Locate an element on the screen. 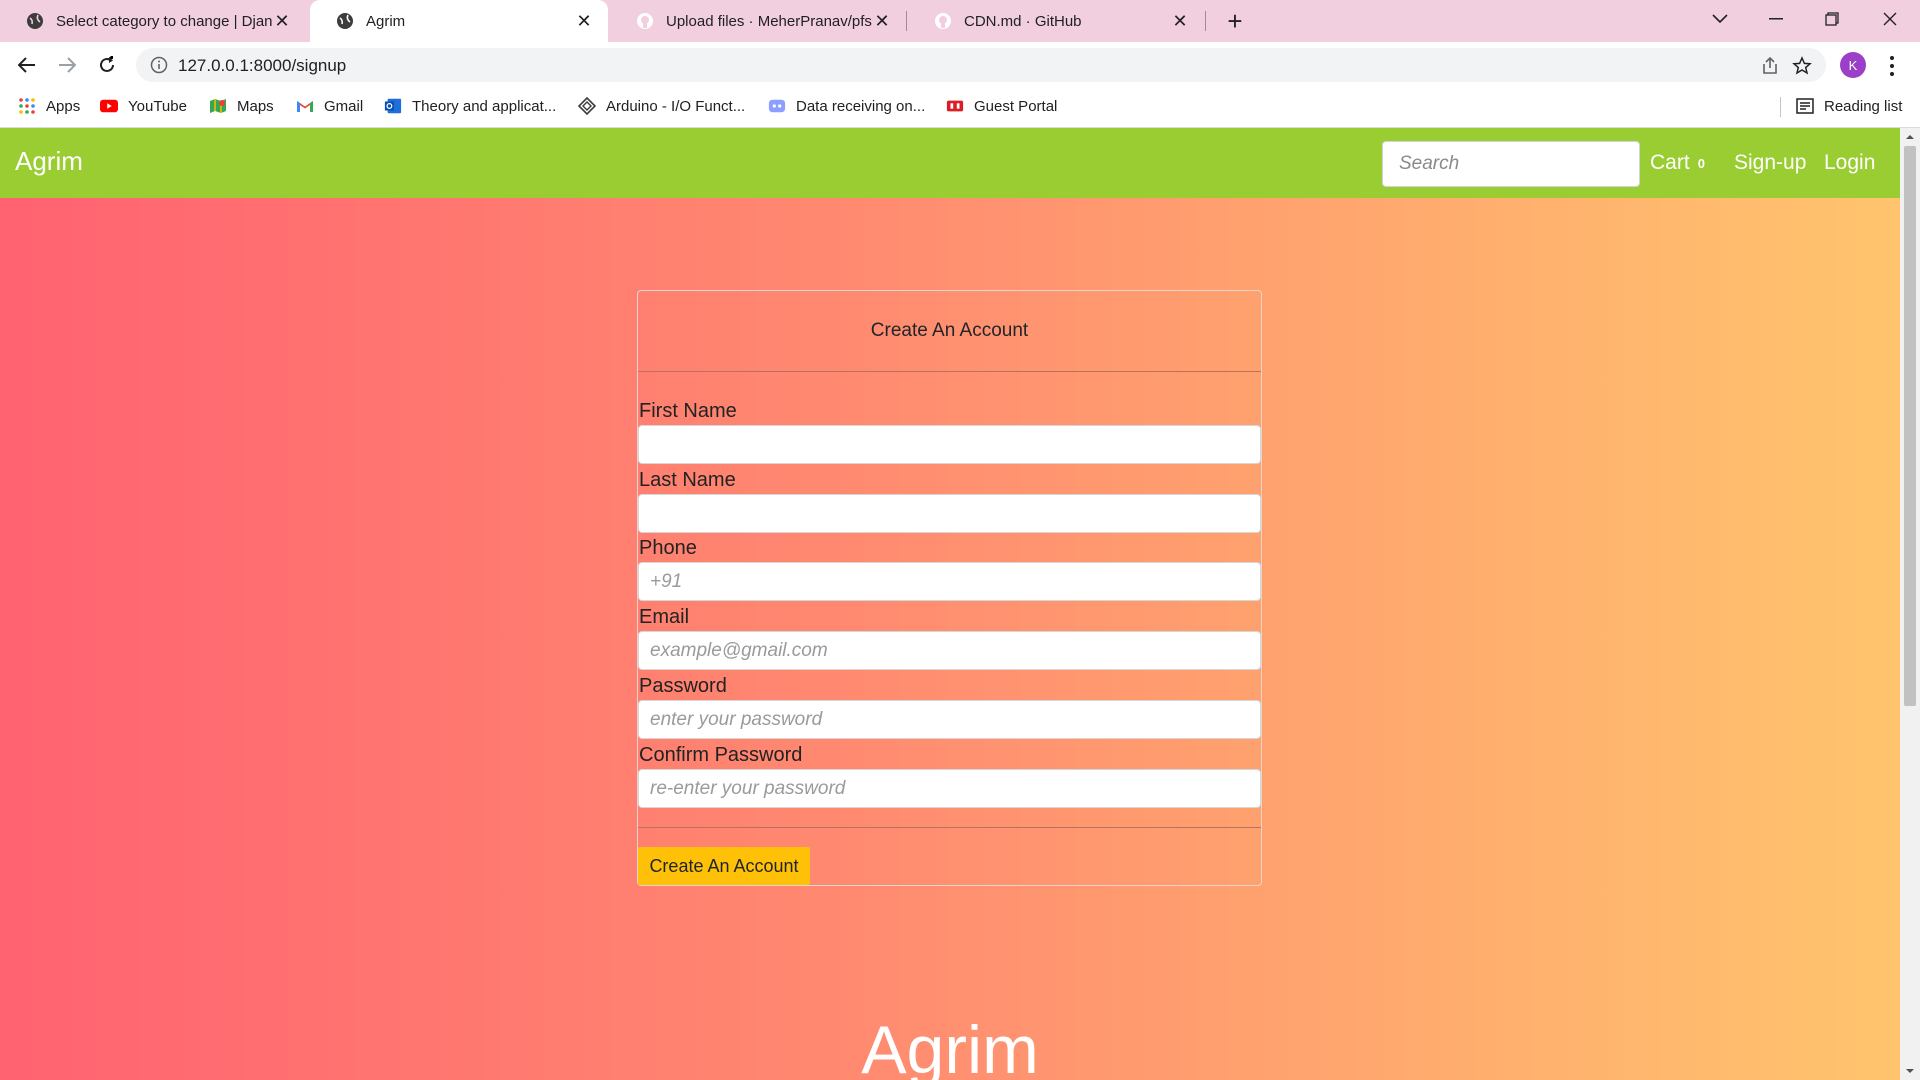 The width and height of the screenshot is (1920, 1080). password-label: Password is located at coordinates (683, 686).